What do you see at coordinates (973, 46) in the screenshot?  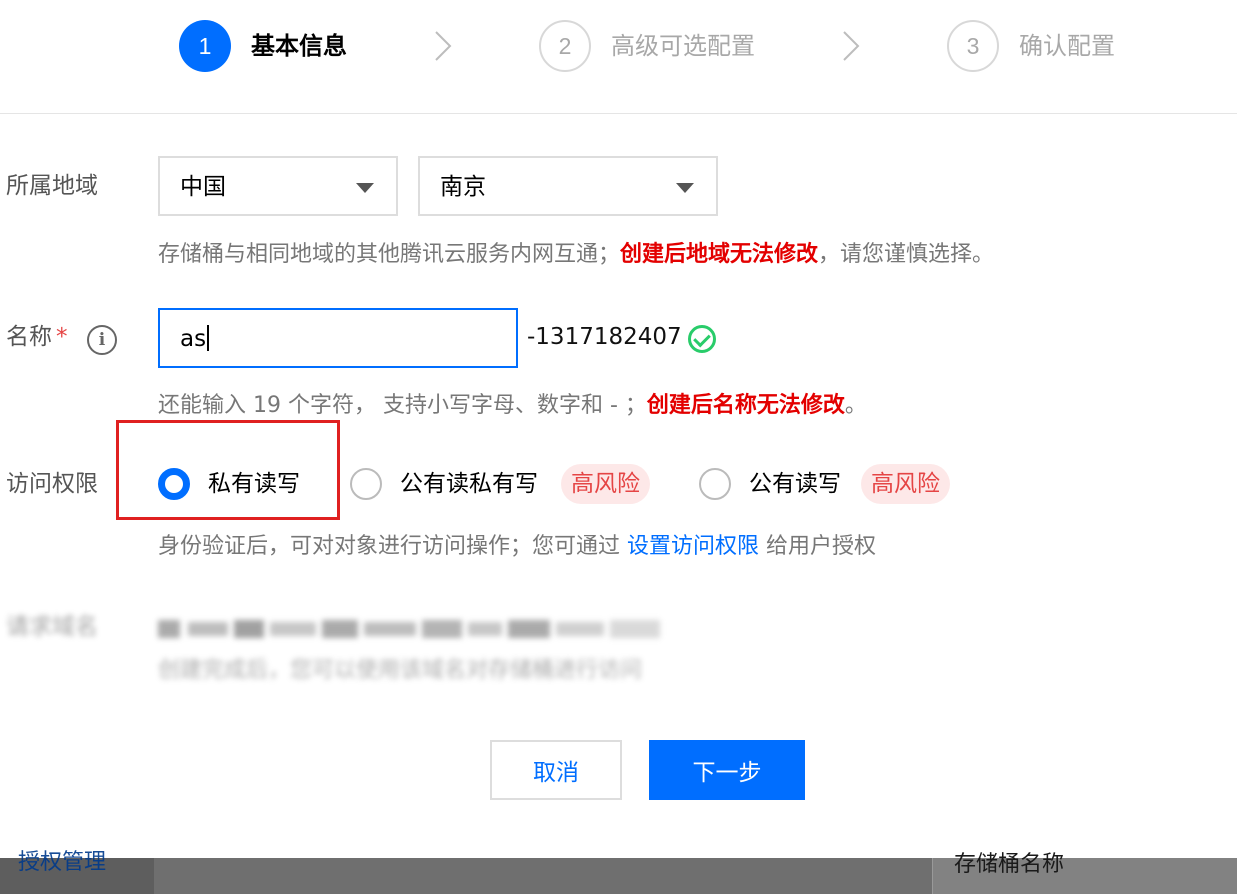 I see `step-3-number: 3` at bounding box center [973, 46].